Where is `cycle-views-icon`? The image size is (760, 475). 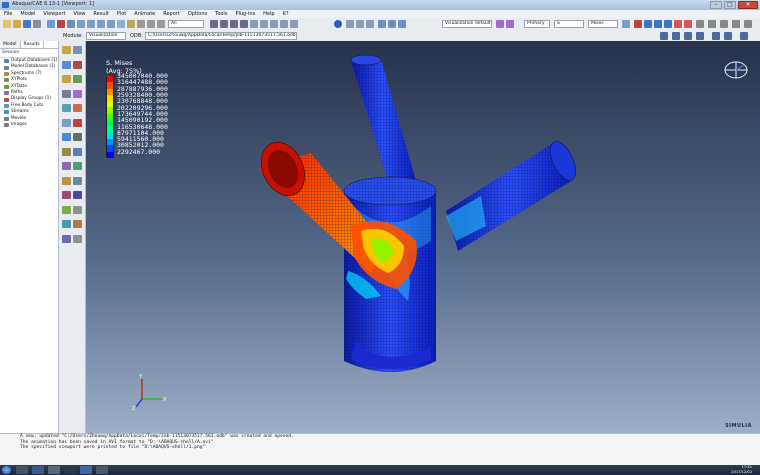 cycle-views-icon is located at coordinates (121, 24).